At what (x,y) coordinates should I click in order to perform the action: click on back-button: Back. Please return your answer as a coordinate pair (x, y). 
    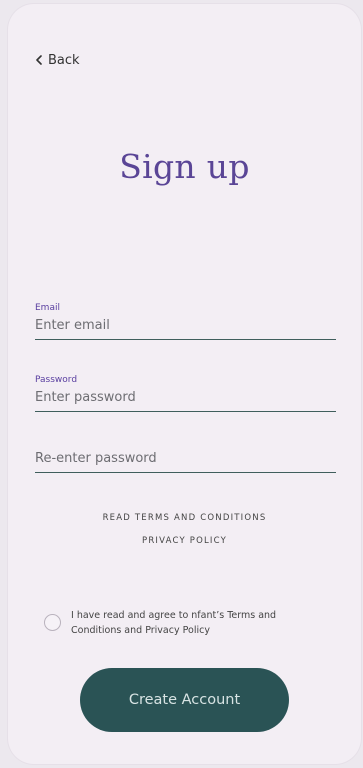
    Looking at the image, I should click on (57, 60).